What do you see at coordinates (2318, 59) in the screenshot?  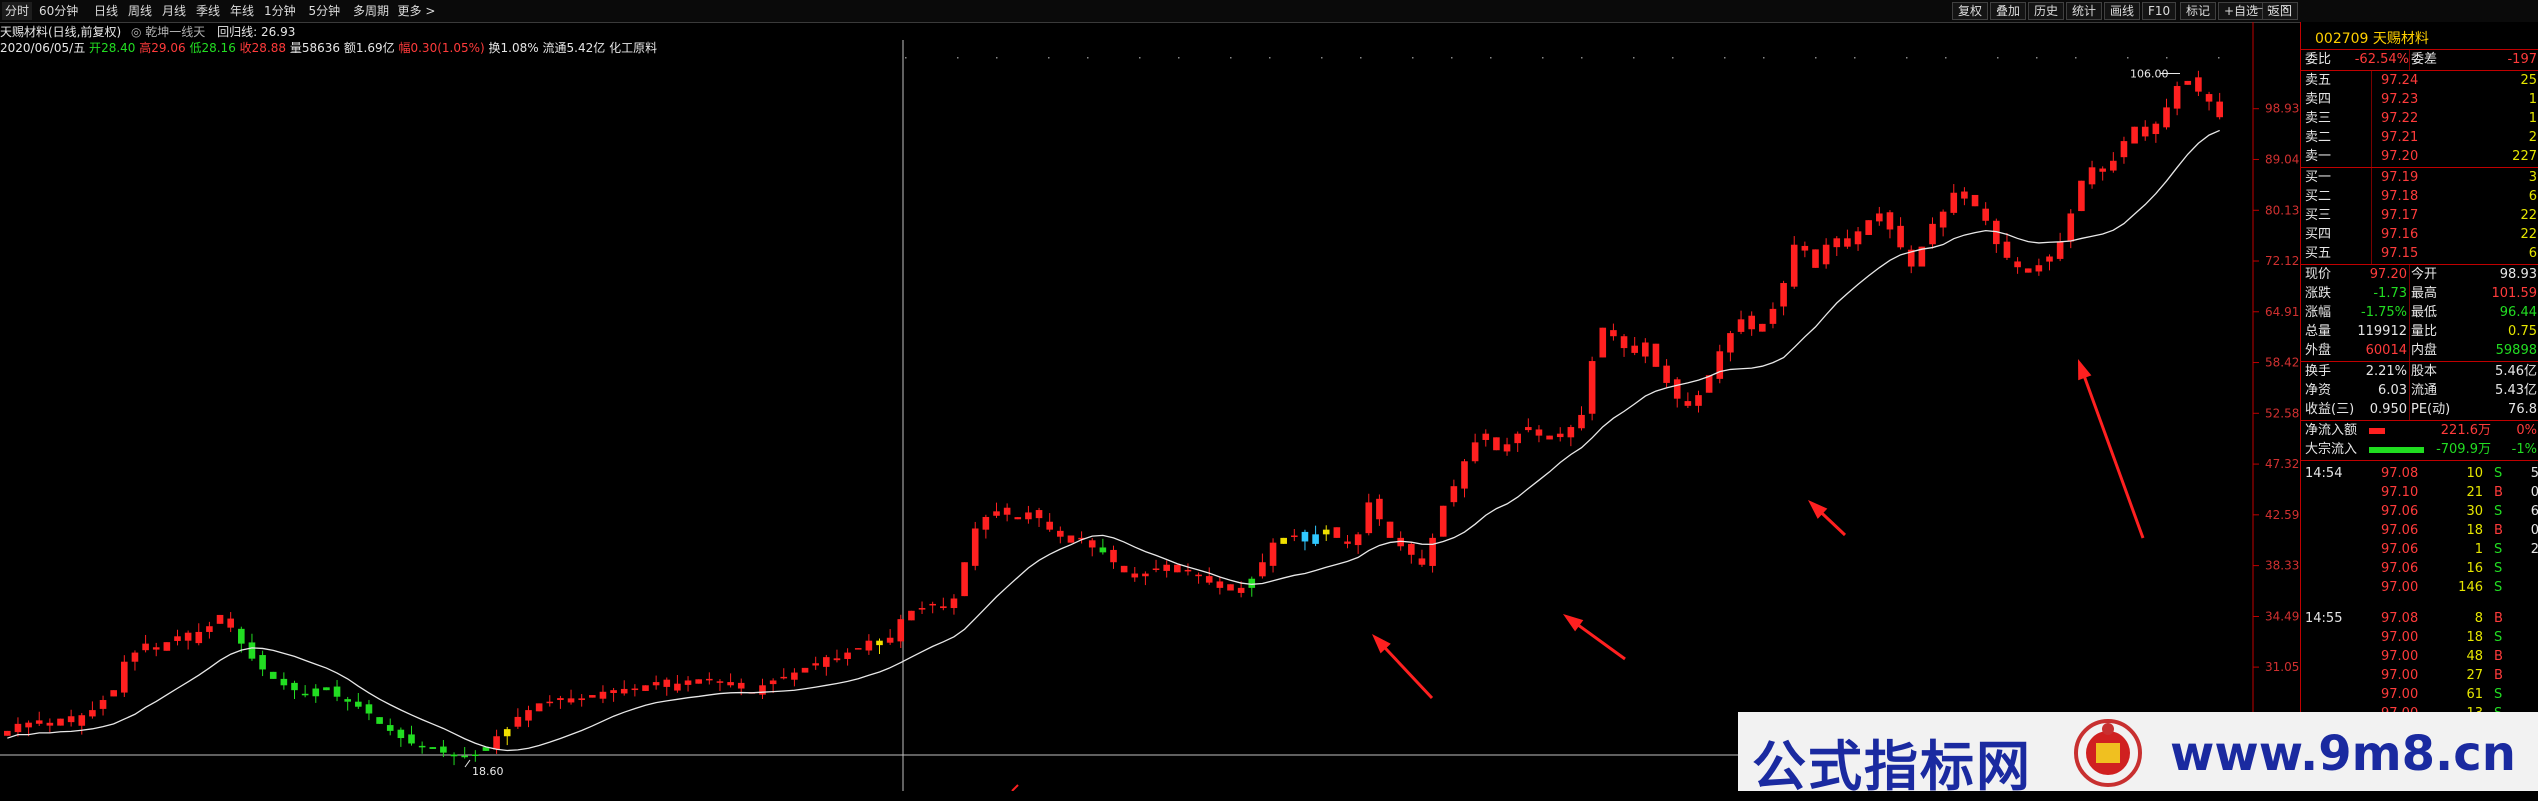 I see `weibi-label: 委比` at bounding box center [2318, 59].